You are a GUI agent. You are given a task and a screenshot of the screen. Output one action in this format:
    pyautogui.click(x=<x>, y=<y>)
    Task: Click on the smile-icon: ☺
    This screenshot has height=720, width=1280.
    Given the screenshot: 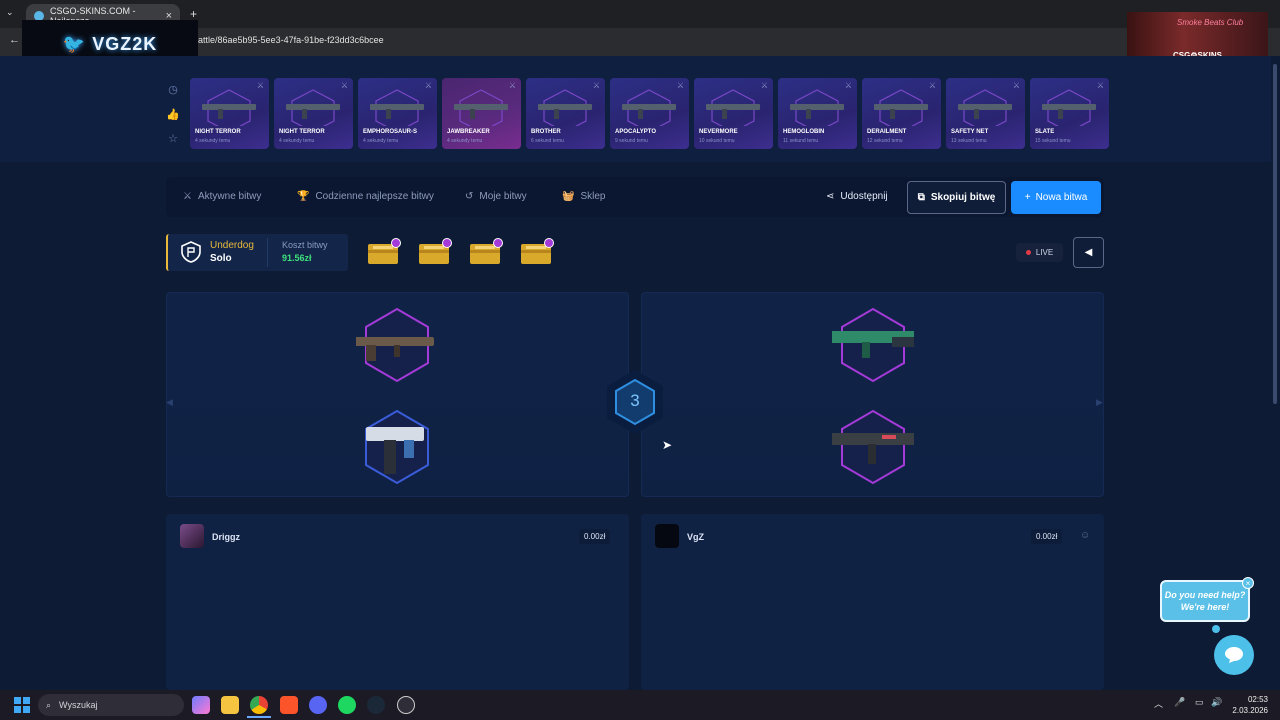 What is the action you would take?
    pyautogui.click(x=1085, y=535)
    